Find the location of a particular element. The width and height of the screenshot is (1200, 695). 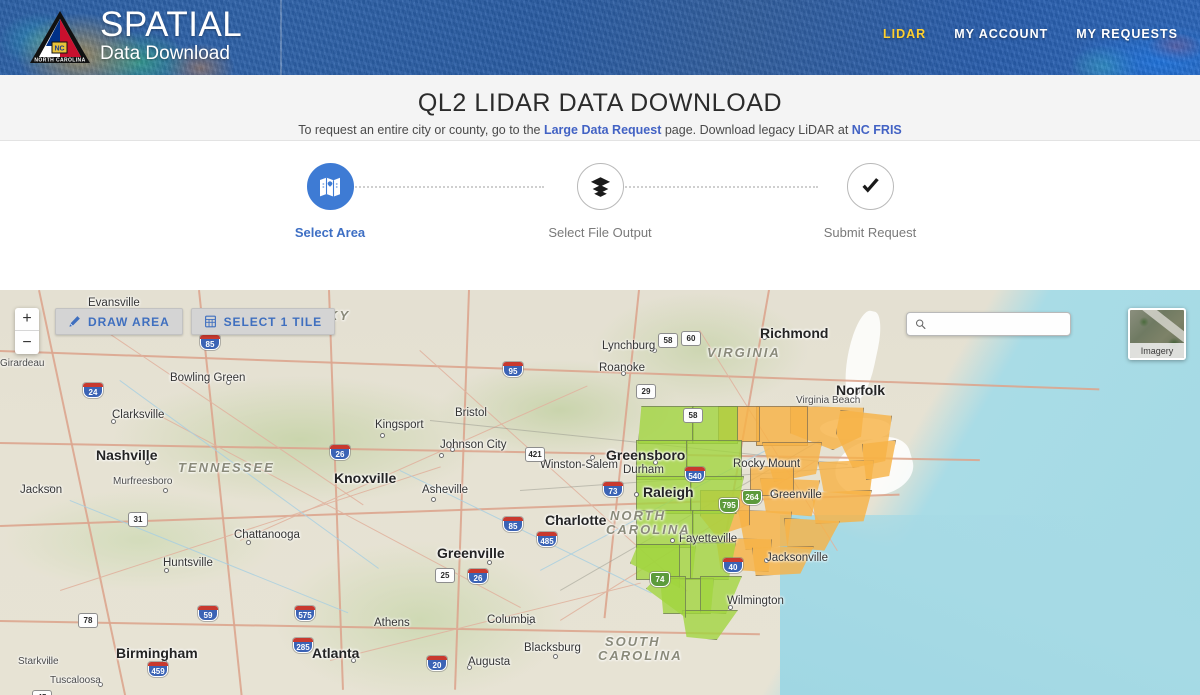

page-title: QL2 LIDAR DATA DOWNLOAD is located at coordinates (600, 103).